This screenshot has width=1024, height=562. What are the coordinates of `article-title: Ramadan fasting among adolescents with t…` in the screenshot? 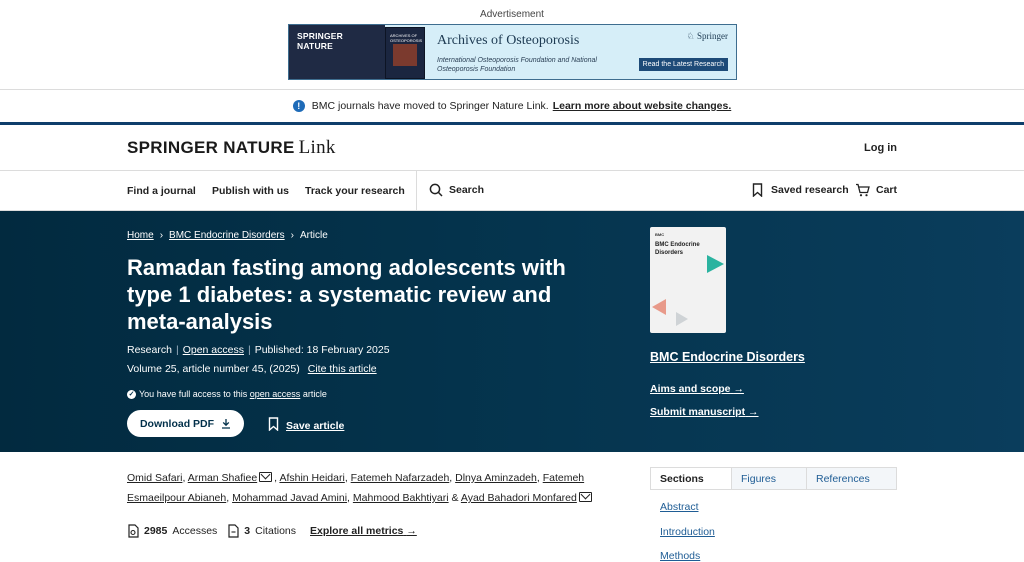 It's located at (346, 294).